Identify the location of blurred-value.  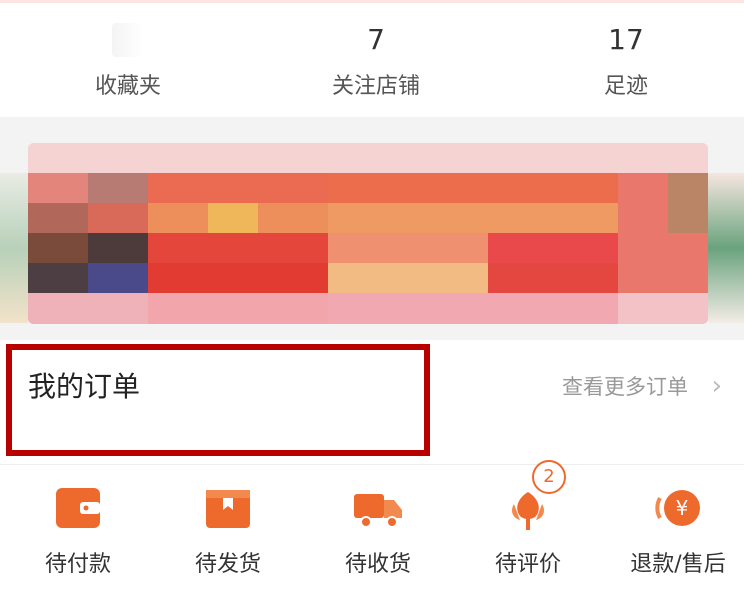
(128, 40).